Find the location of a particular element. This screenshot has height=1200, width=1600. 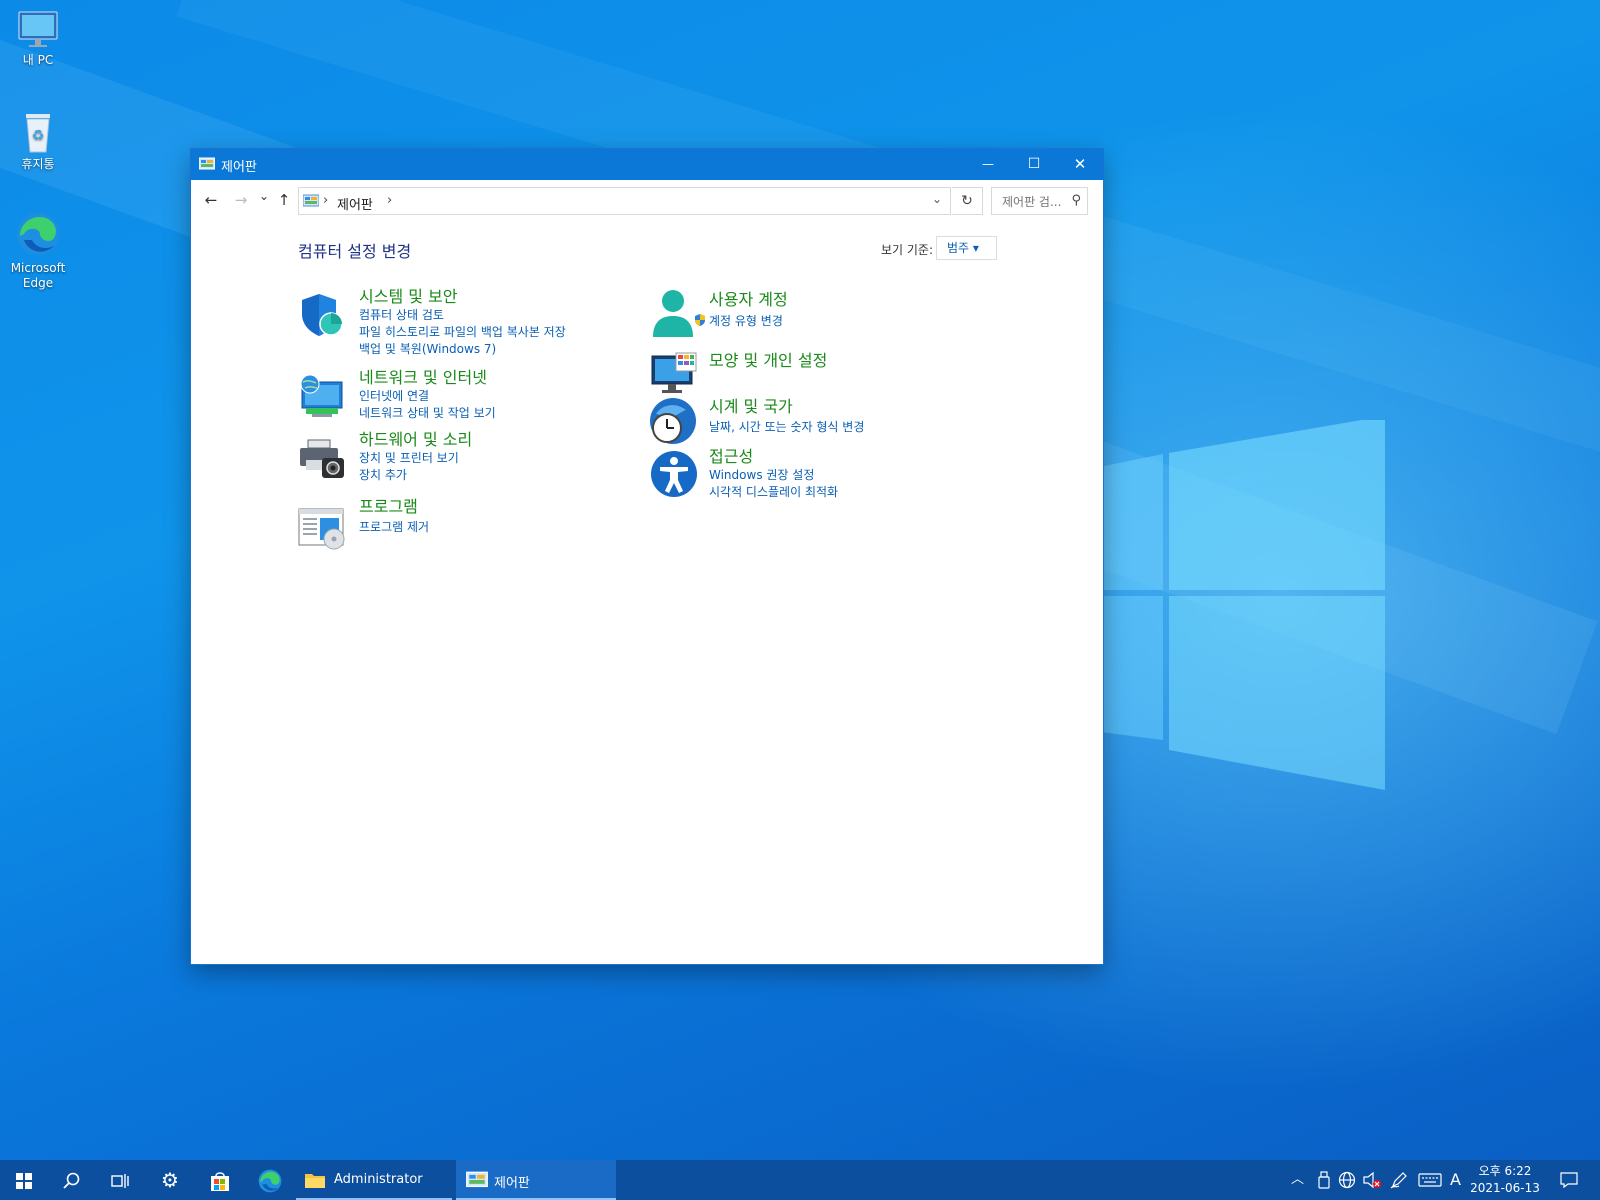

link-review-status: 컴퓨터 상태 검토 is located at coordinates (462, 315).